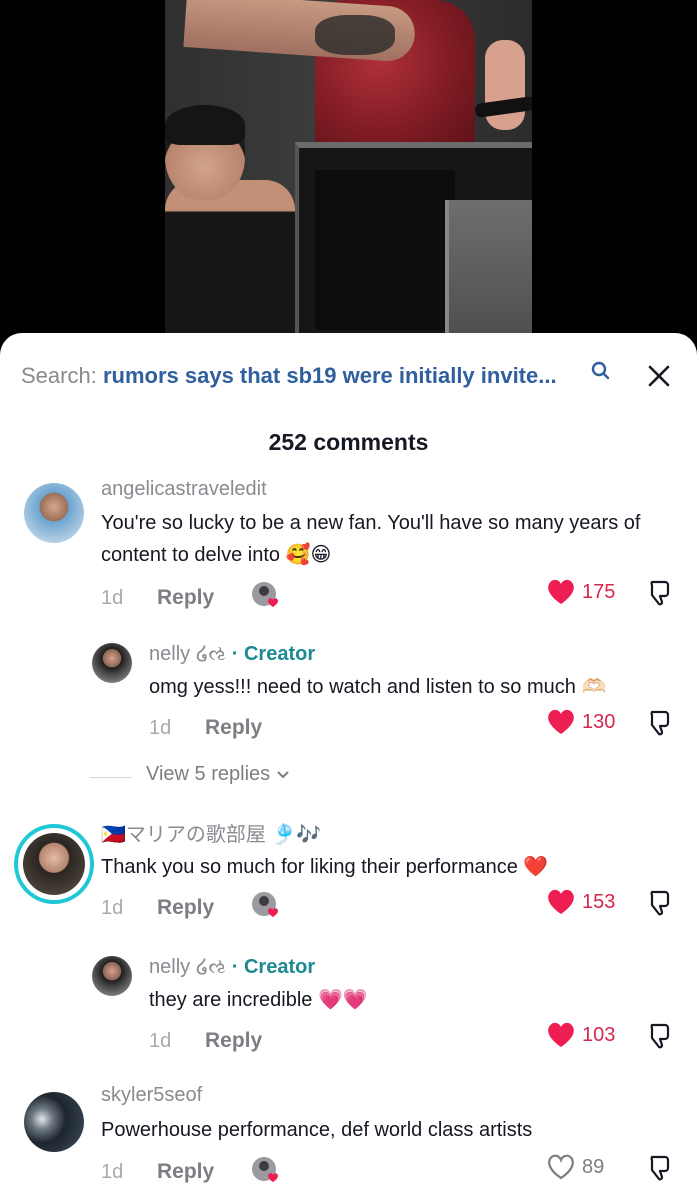 This screenshot has height=1199, width=697. I want to click on video-hand, so click(505, 85).